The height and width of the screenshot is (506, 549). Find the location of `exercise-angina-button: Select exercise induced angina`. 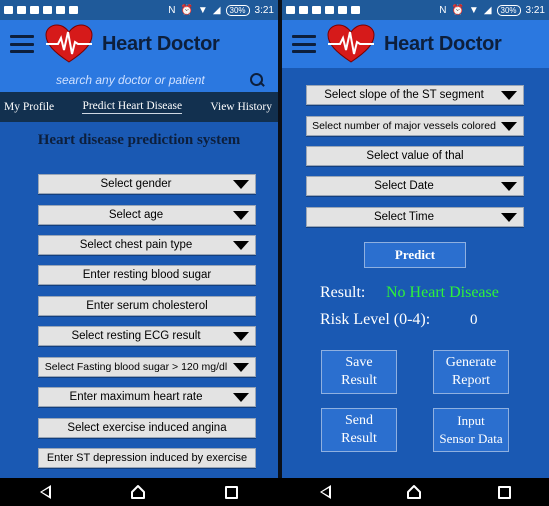

exercise-angina-button: Select exercise induced angina is located at coordinates (147, 428).